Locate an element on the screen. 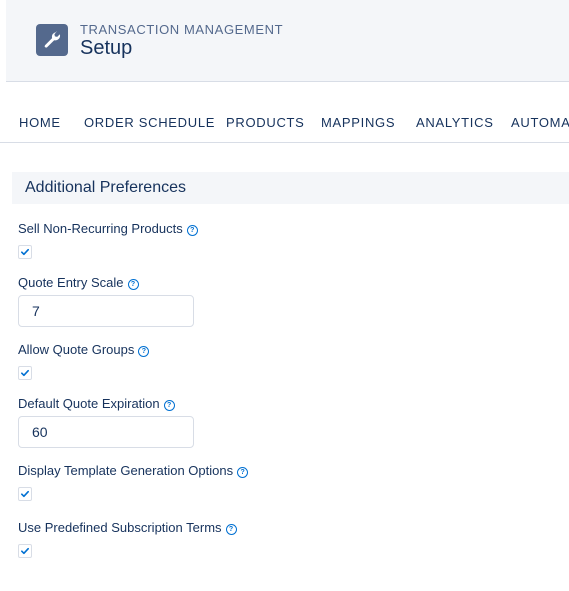  default-quote-expiration-label: Default Quote Expiration? is located at coordinates (96, 403).